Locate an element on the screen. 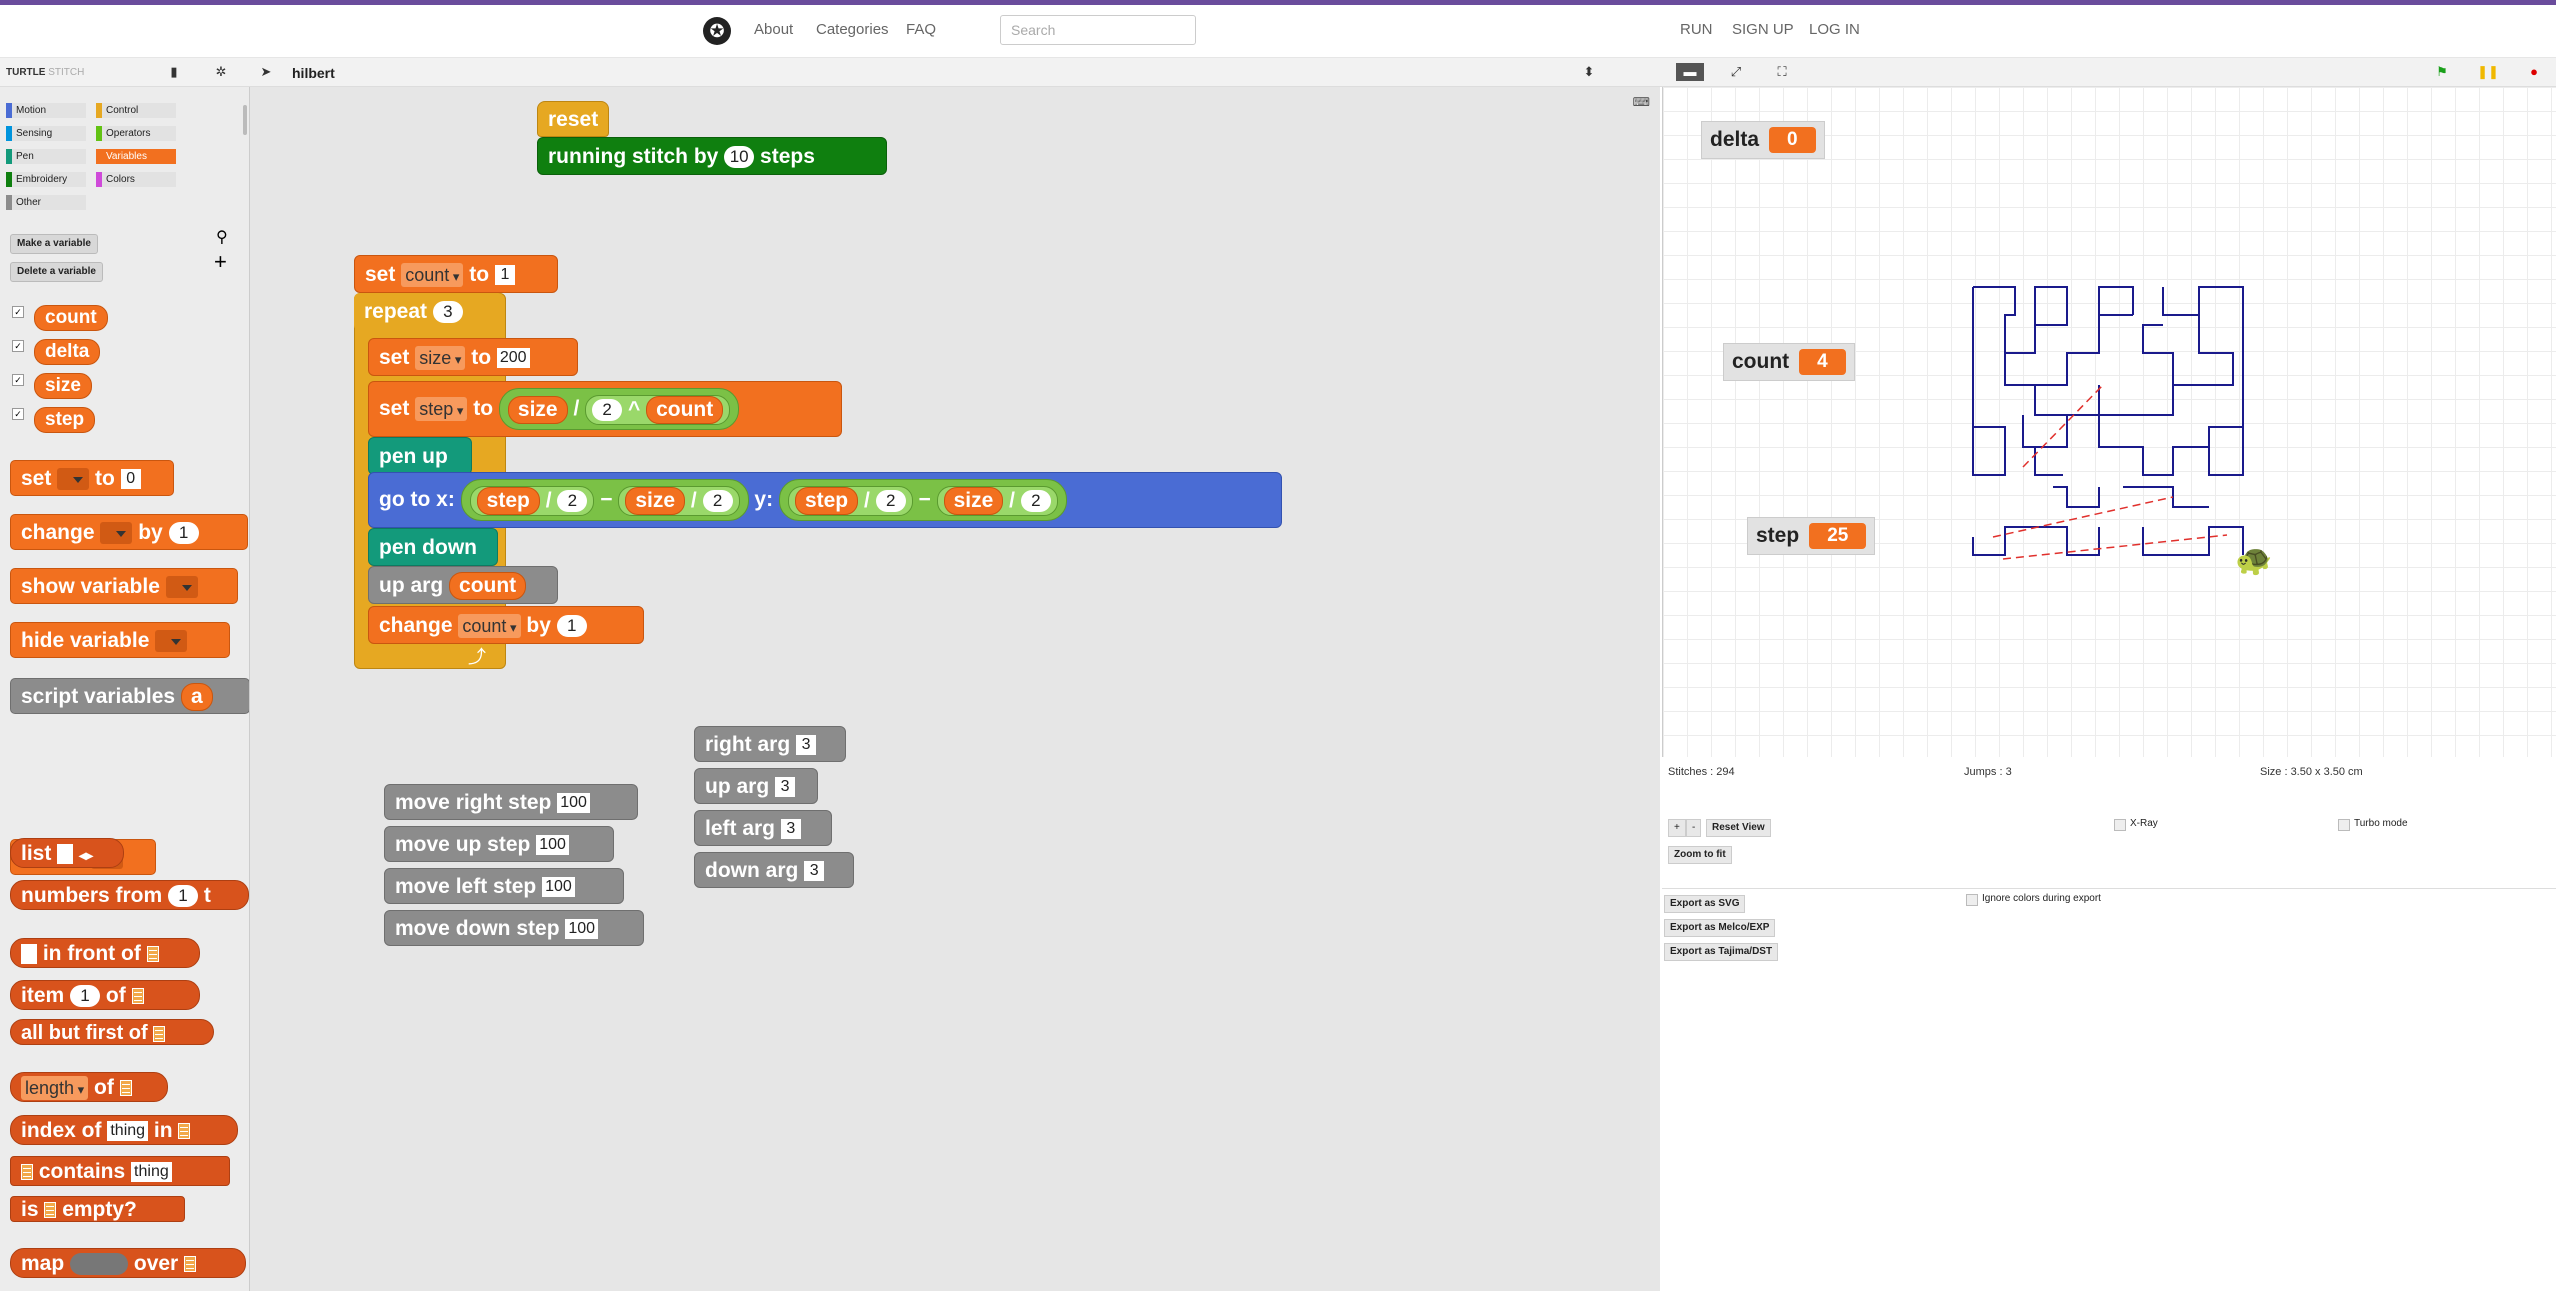  move-left-step-block: move left step 100 is located at coordinates (504, 886).